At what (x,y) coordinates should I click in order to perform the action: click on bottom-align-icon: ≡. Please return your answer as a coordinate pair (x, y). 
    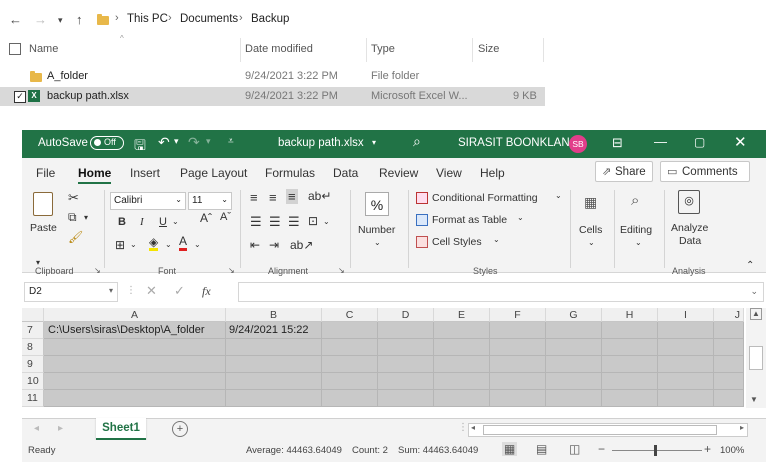
    Looking at the image, I should click on (292, 196).